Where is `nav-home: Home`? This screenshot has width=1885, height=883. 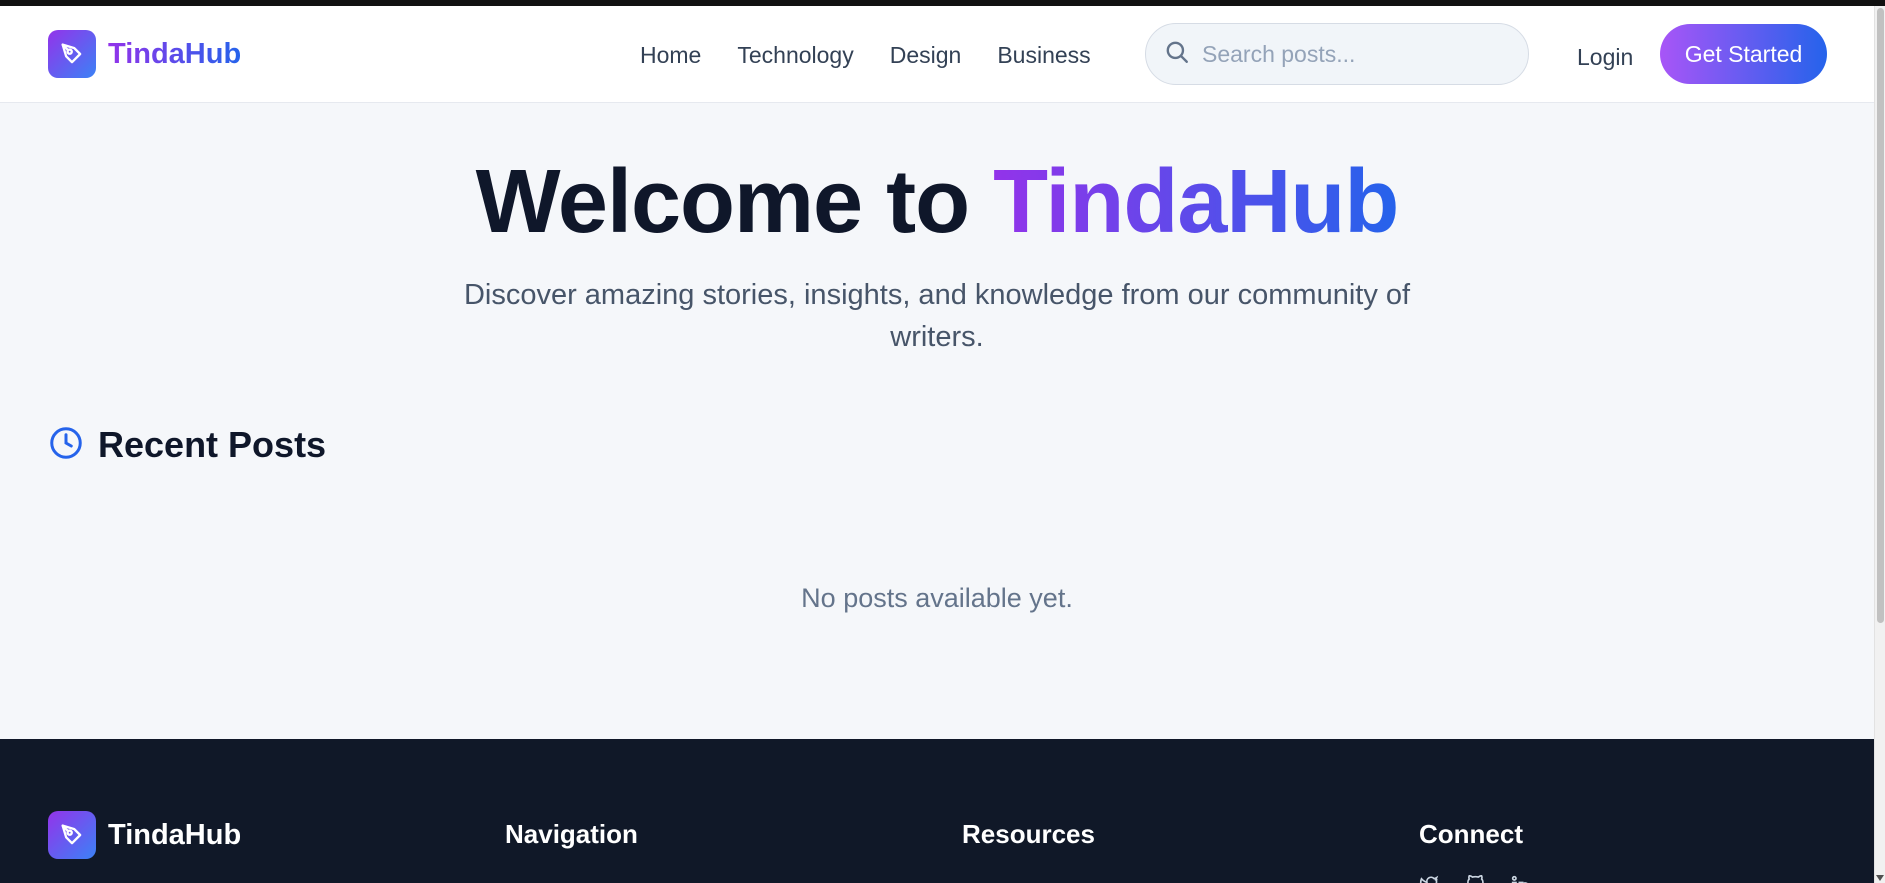 nav-home: Home is located at coordinates (670, 55).